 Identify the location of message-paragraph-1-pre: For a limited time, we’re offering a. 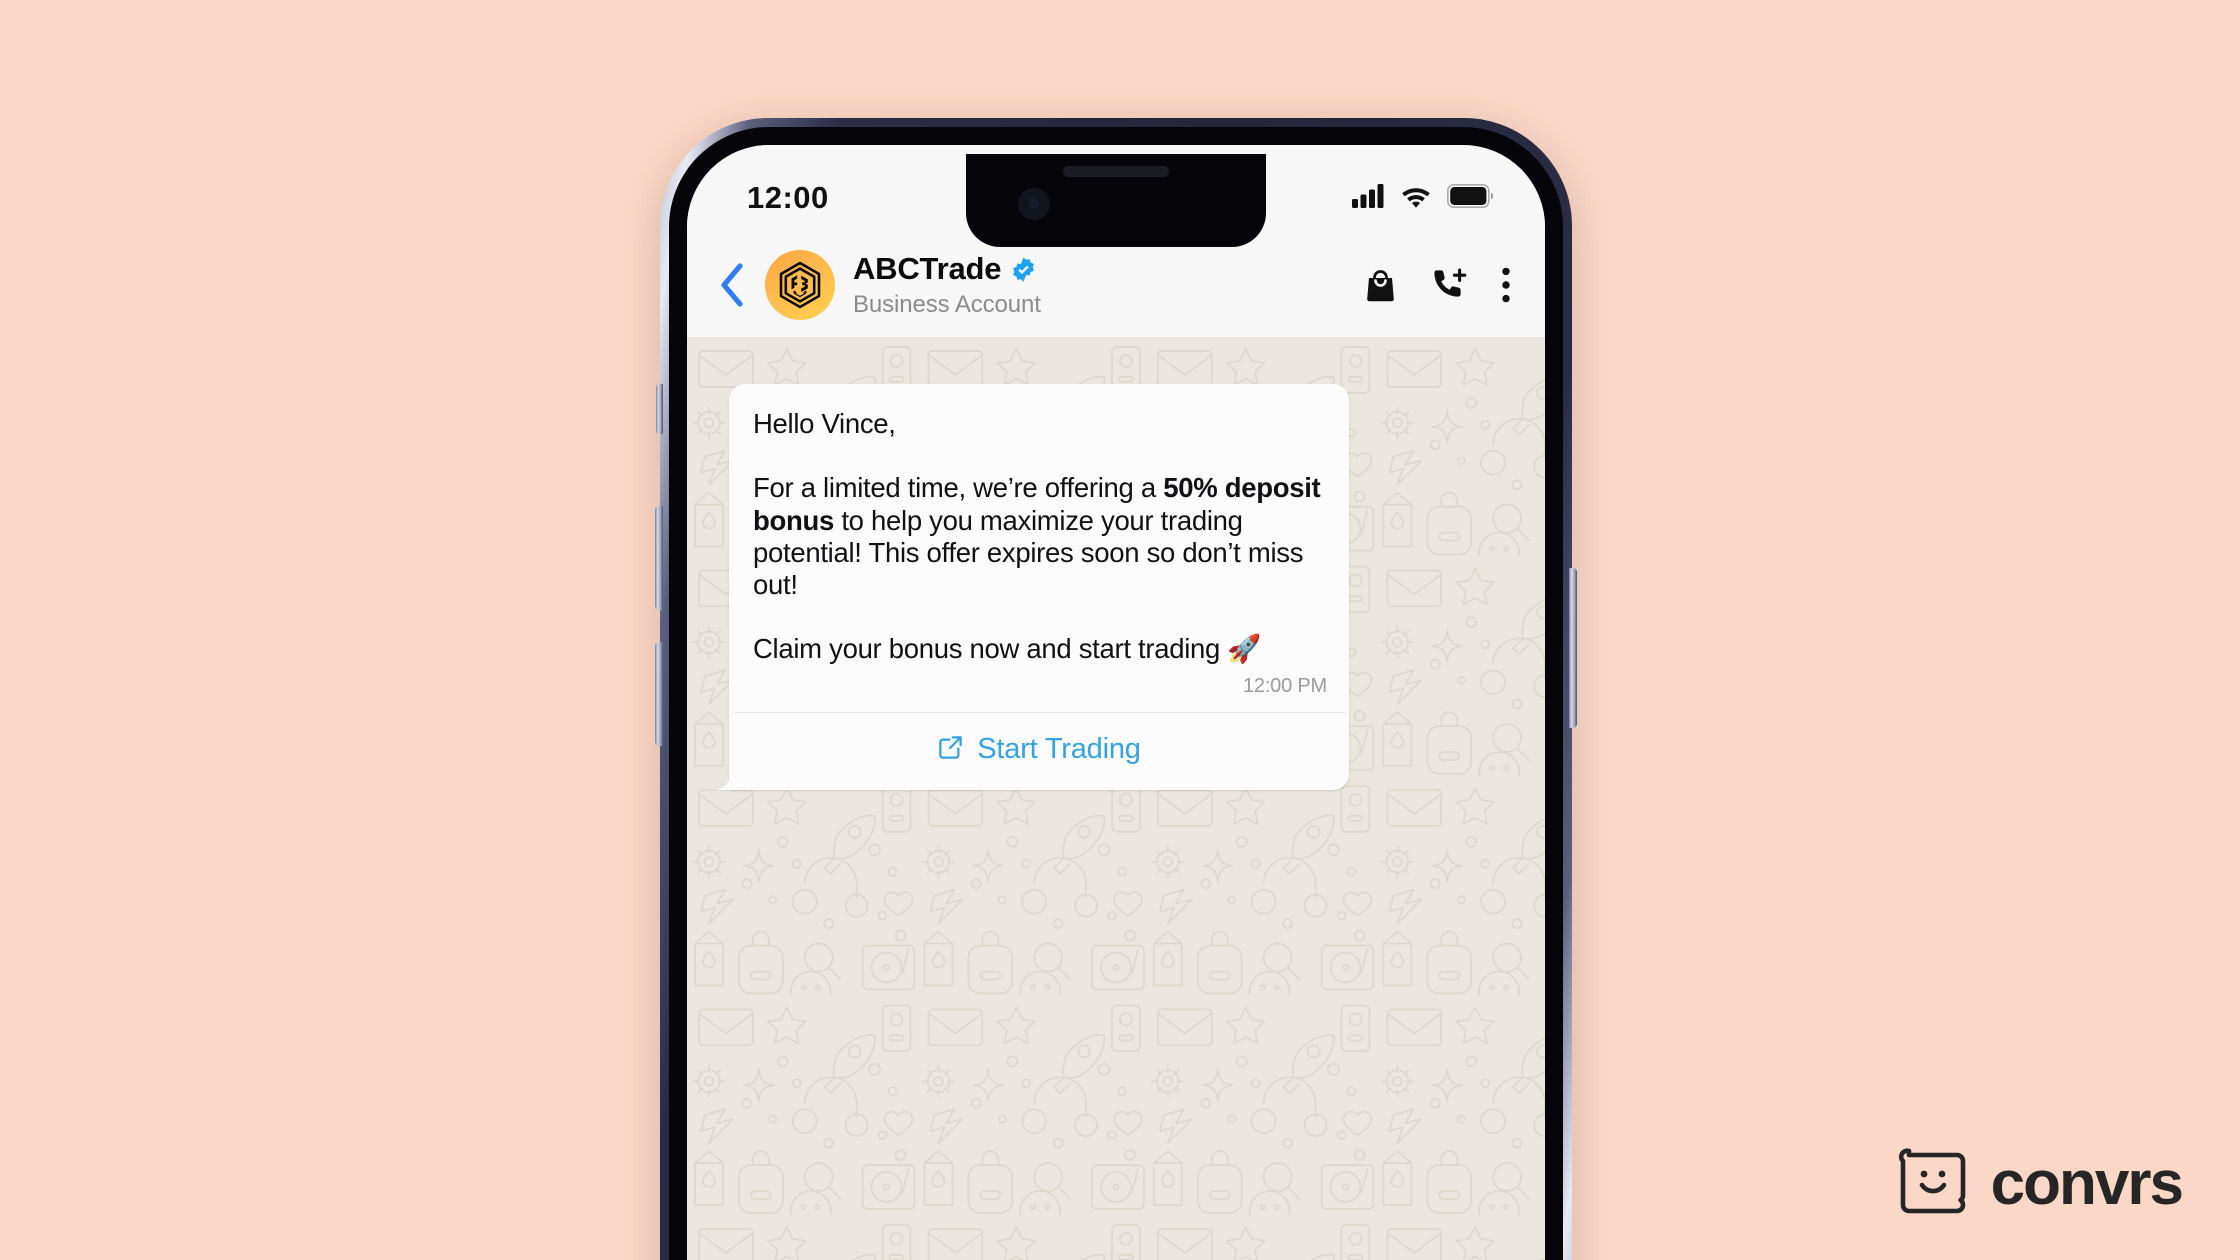
(958, 488).